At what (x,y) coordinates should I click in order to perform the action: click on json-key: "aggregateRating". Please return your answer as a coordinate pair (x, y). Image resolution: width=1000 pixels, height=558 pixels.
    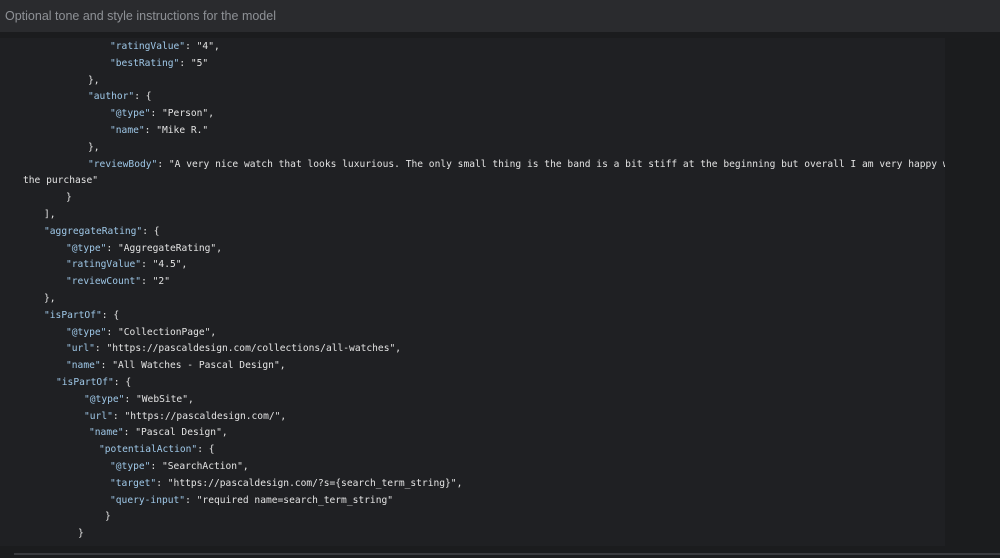
    Looking at the image, I should click on (93, 231).